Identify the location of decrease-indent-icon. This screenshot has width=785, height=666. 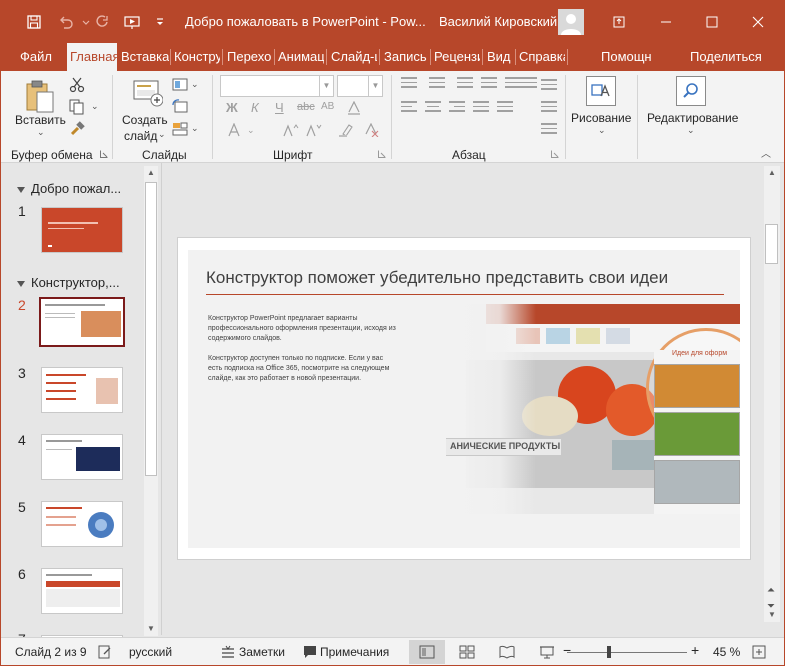
(465, 84).